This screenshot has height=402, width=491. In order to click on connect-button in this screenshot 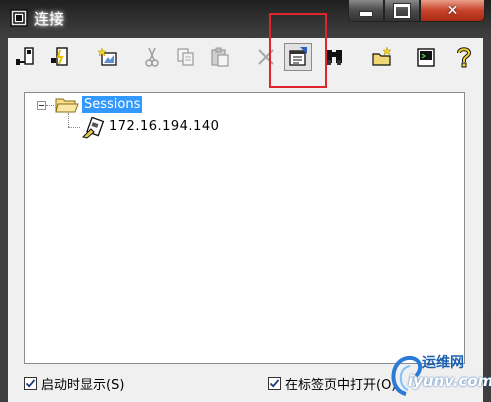, I will do `click(26, 57)`.